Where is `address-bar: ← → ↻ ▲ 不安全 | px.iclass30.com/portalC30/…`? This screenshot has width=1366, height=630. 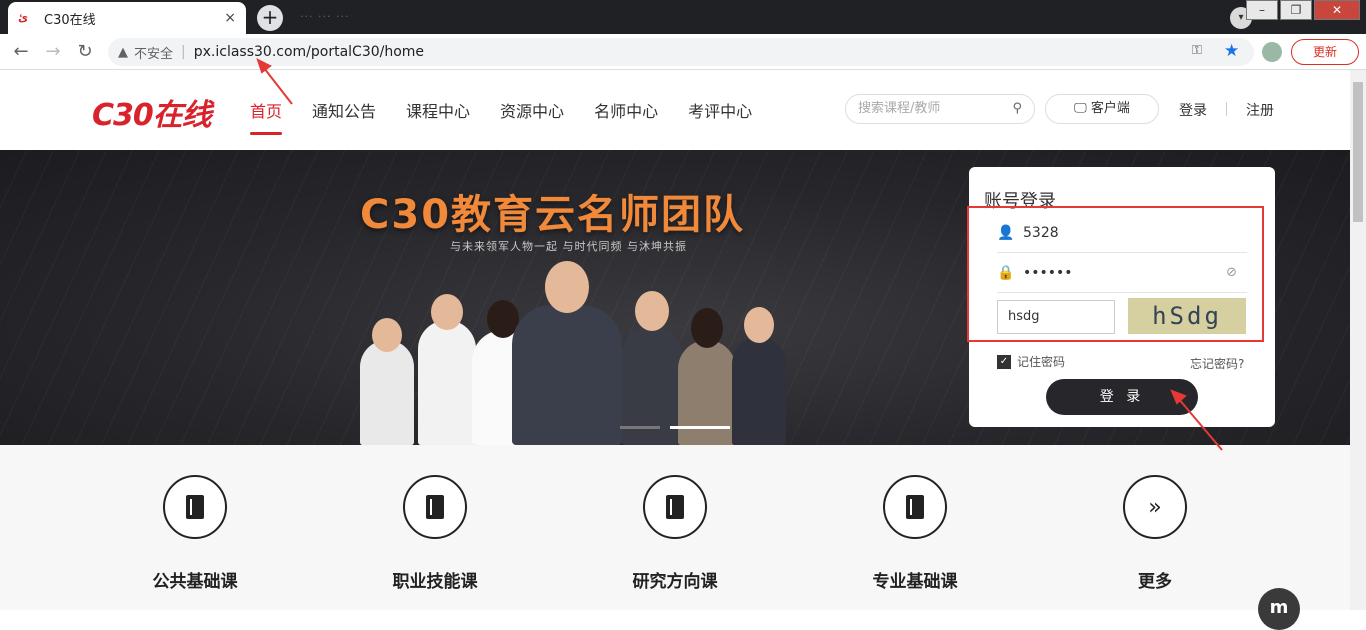
address-bar: ← → ↻ ▲ 不安全 | px.iclass30.com/portalC30/… is located at coordinates (683, 52).